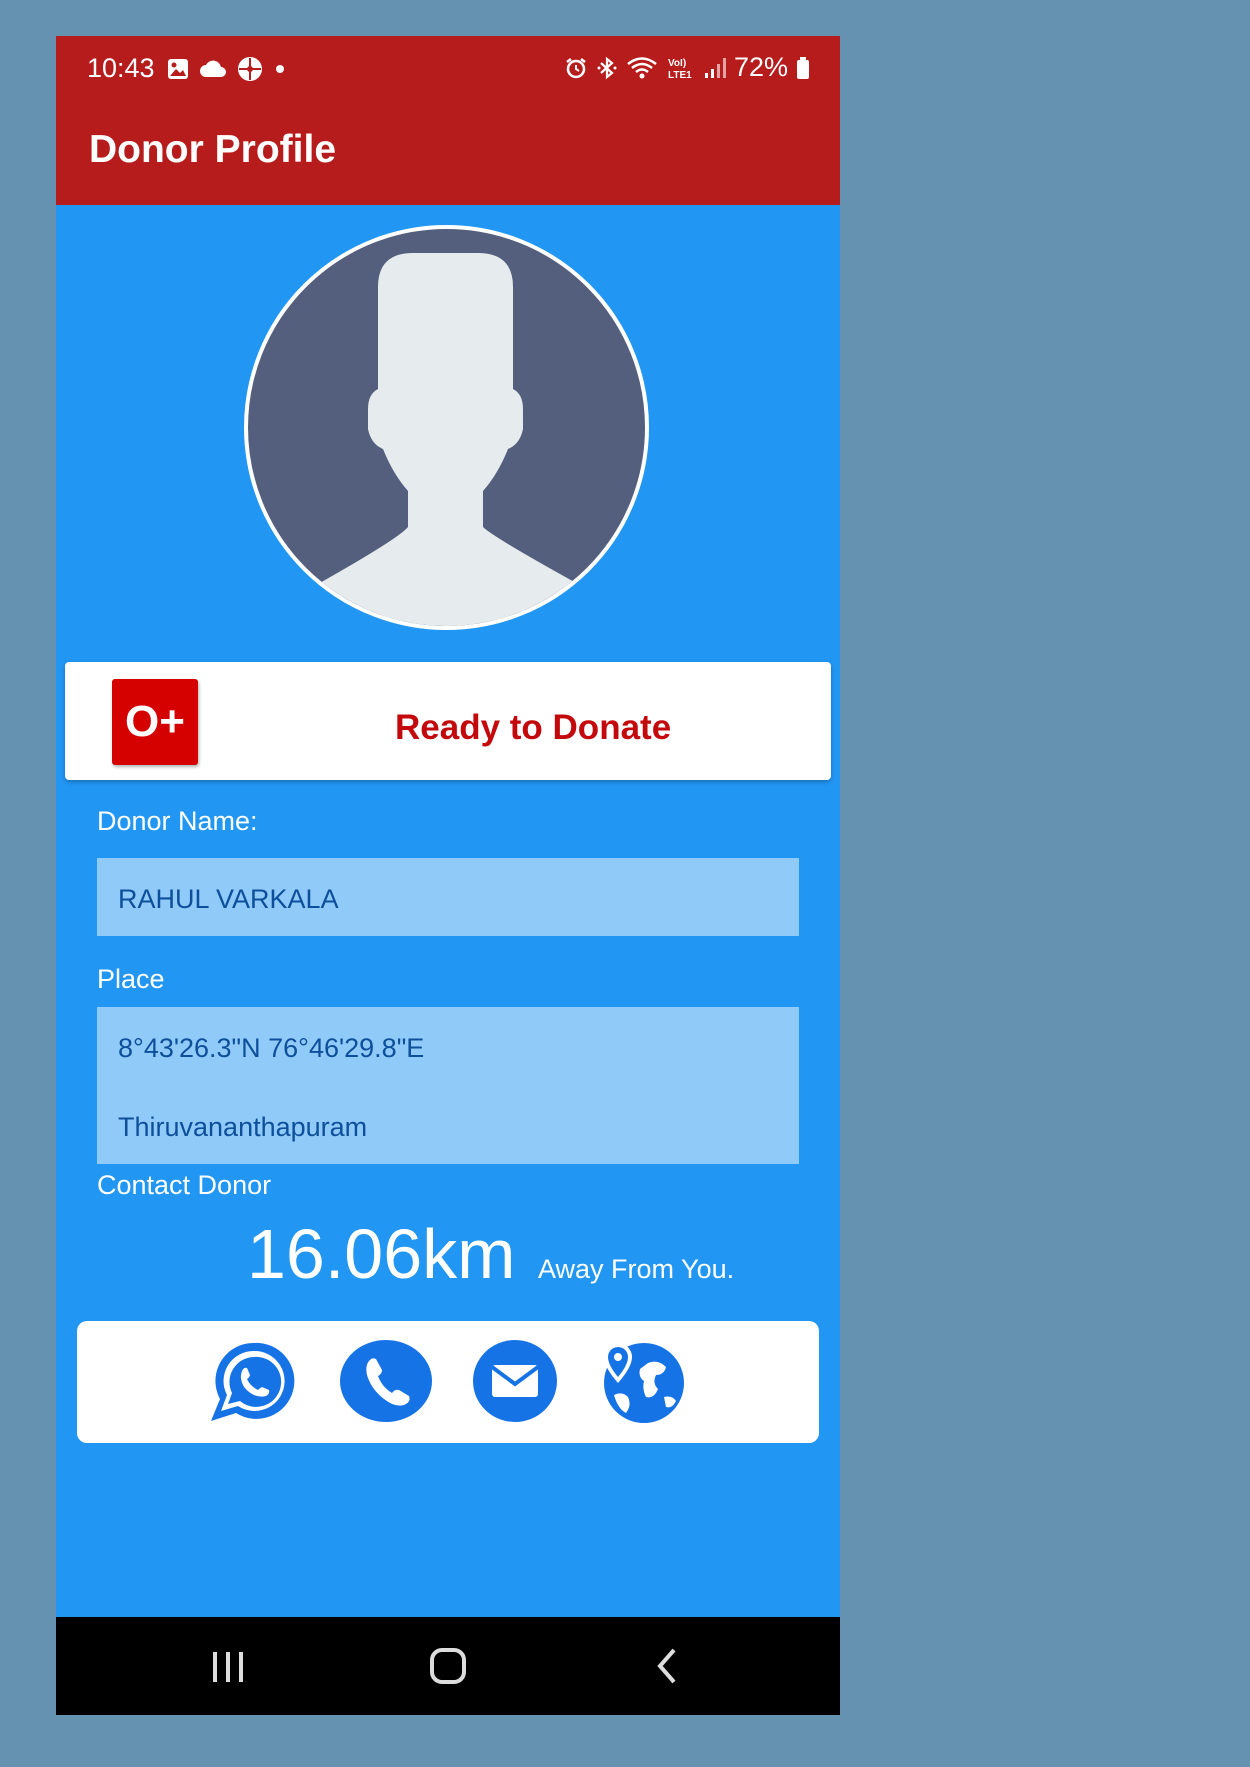 The height and width of the screenshot is (1767, 1250). Describe the element at coordinates (715, 67) in the screenshot. I see `signal-icon` at that location.